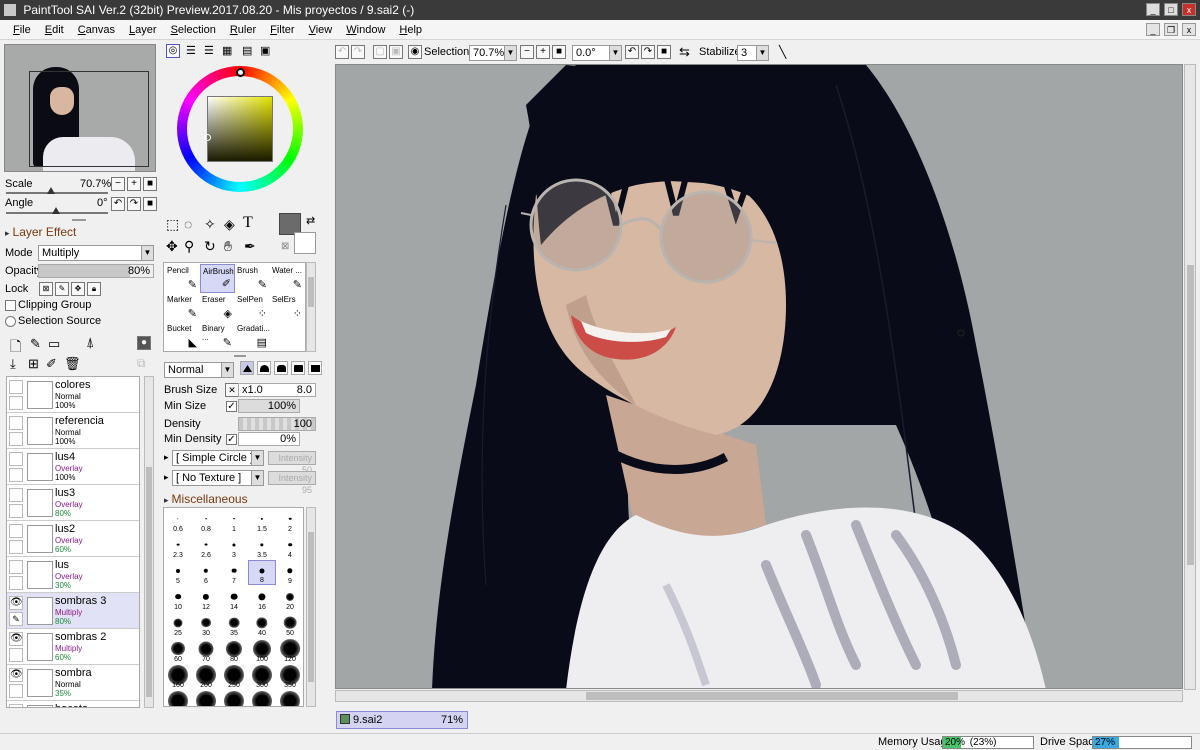 This screenshot has height=750, width=1200. Describe the element at coordinates (234, 650) in the screenshot. I see `brush-size-preset: 80` at that location.